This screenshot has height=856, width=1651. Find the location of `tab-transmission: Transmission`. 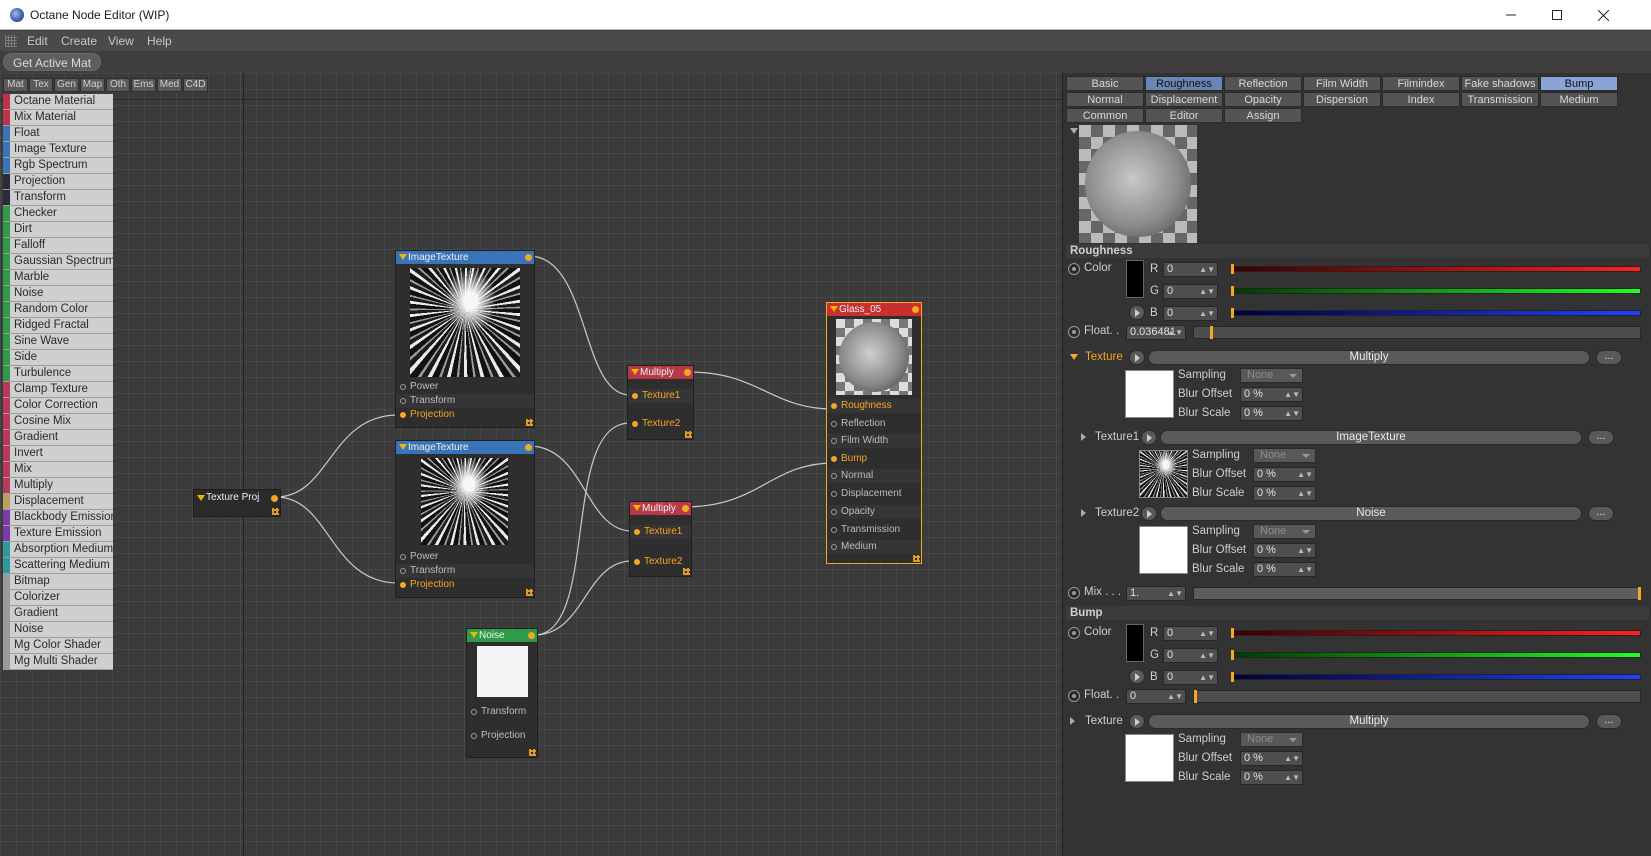

tab-transmission: Transmission is located at coordinates (1500, 99).